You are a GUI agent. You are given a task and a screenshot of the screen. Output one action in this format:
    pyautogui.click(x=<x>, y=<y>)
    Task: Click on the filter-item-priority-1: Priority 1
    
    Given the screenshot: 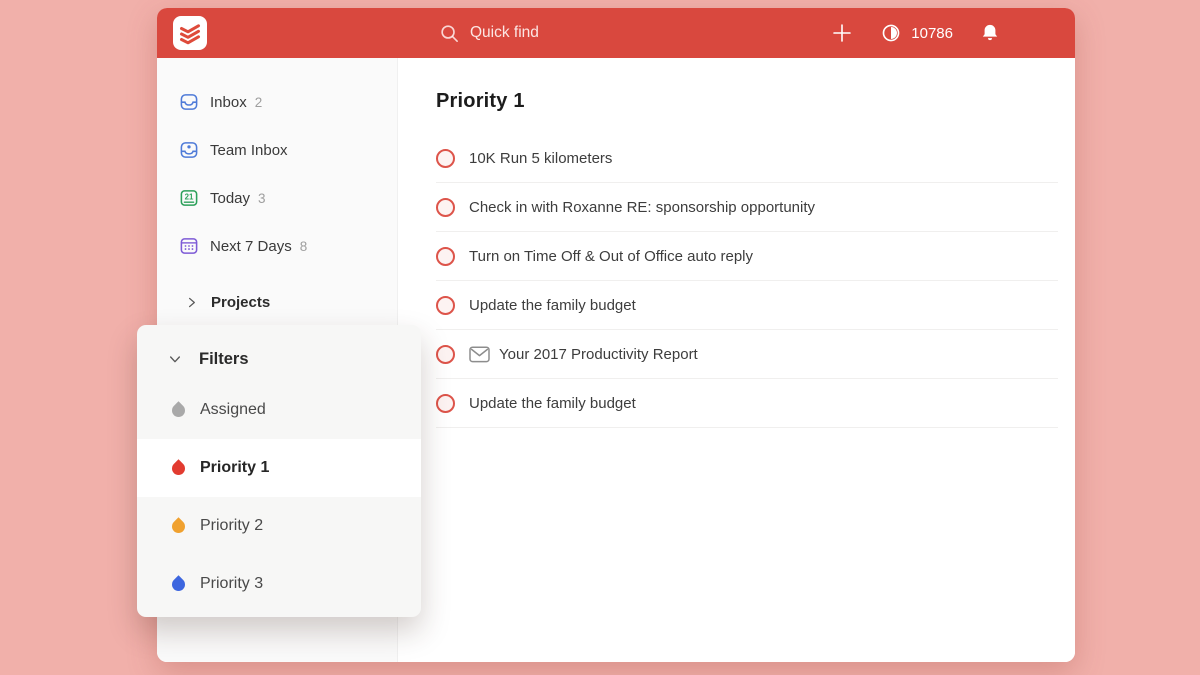 What is the action you would take?
    pyautogui.click(x=279, y=468)
    